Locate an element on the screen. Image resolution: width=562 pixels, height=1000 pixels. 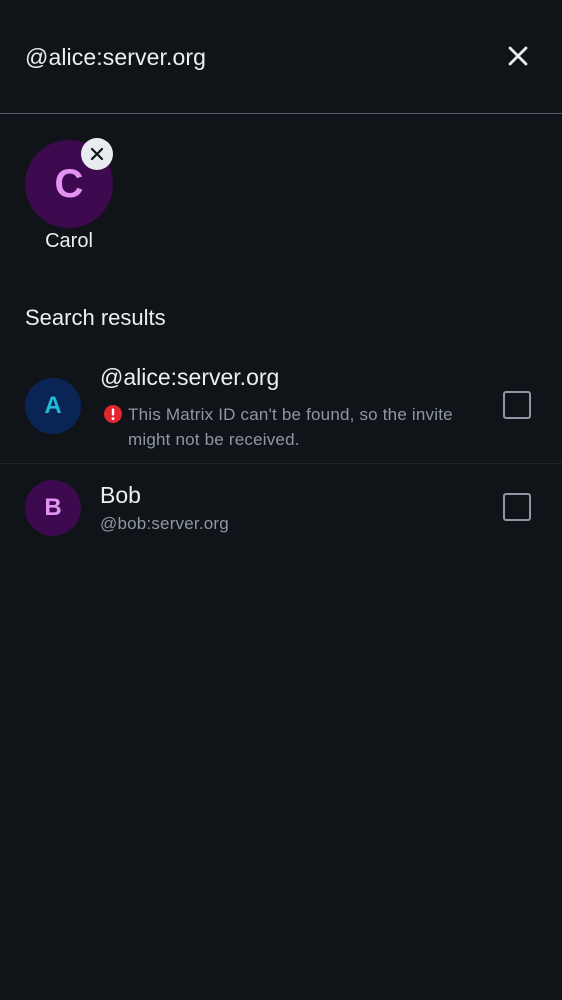
result-title: Bob is located at coordinates (120, 495).